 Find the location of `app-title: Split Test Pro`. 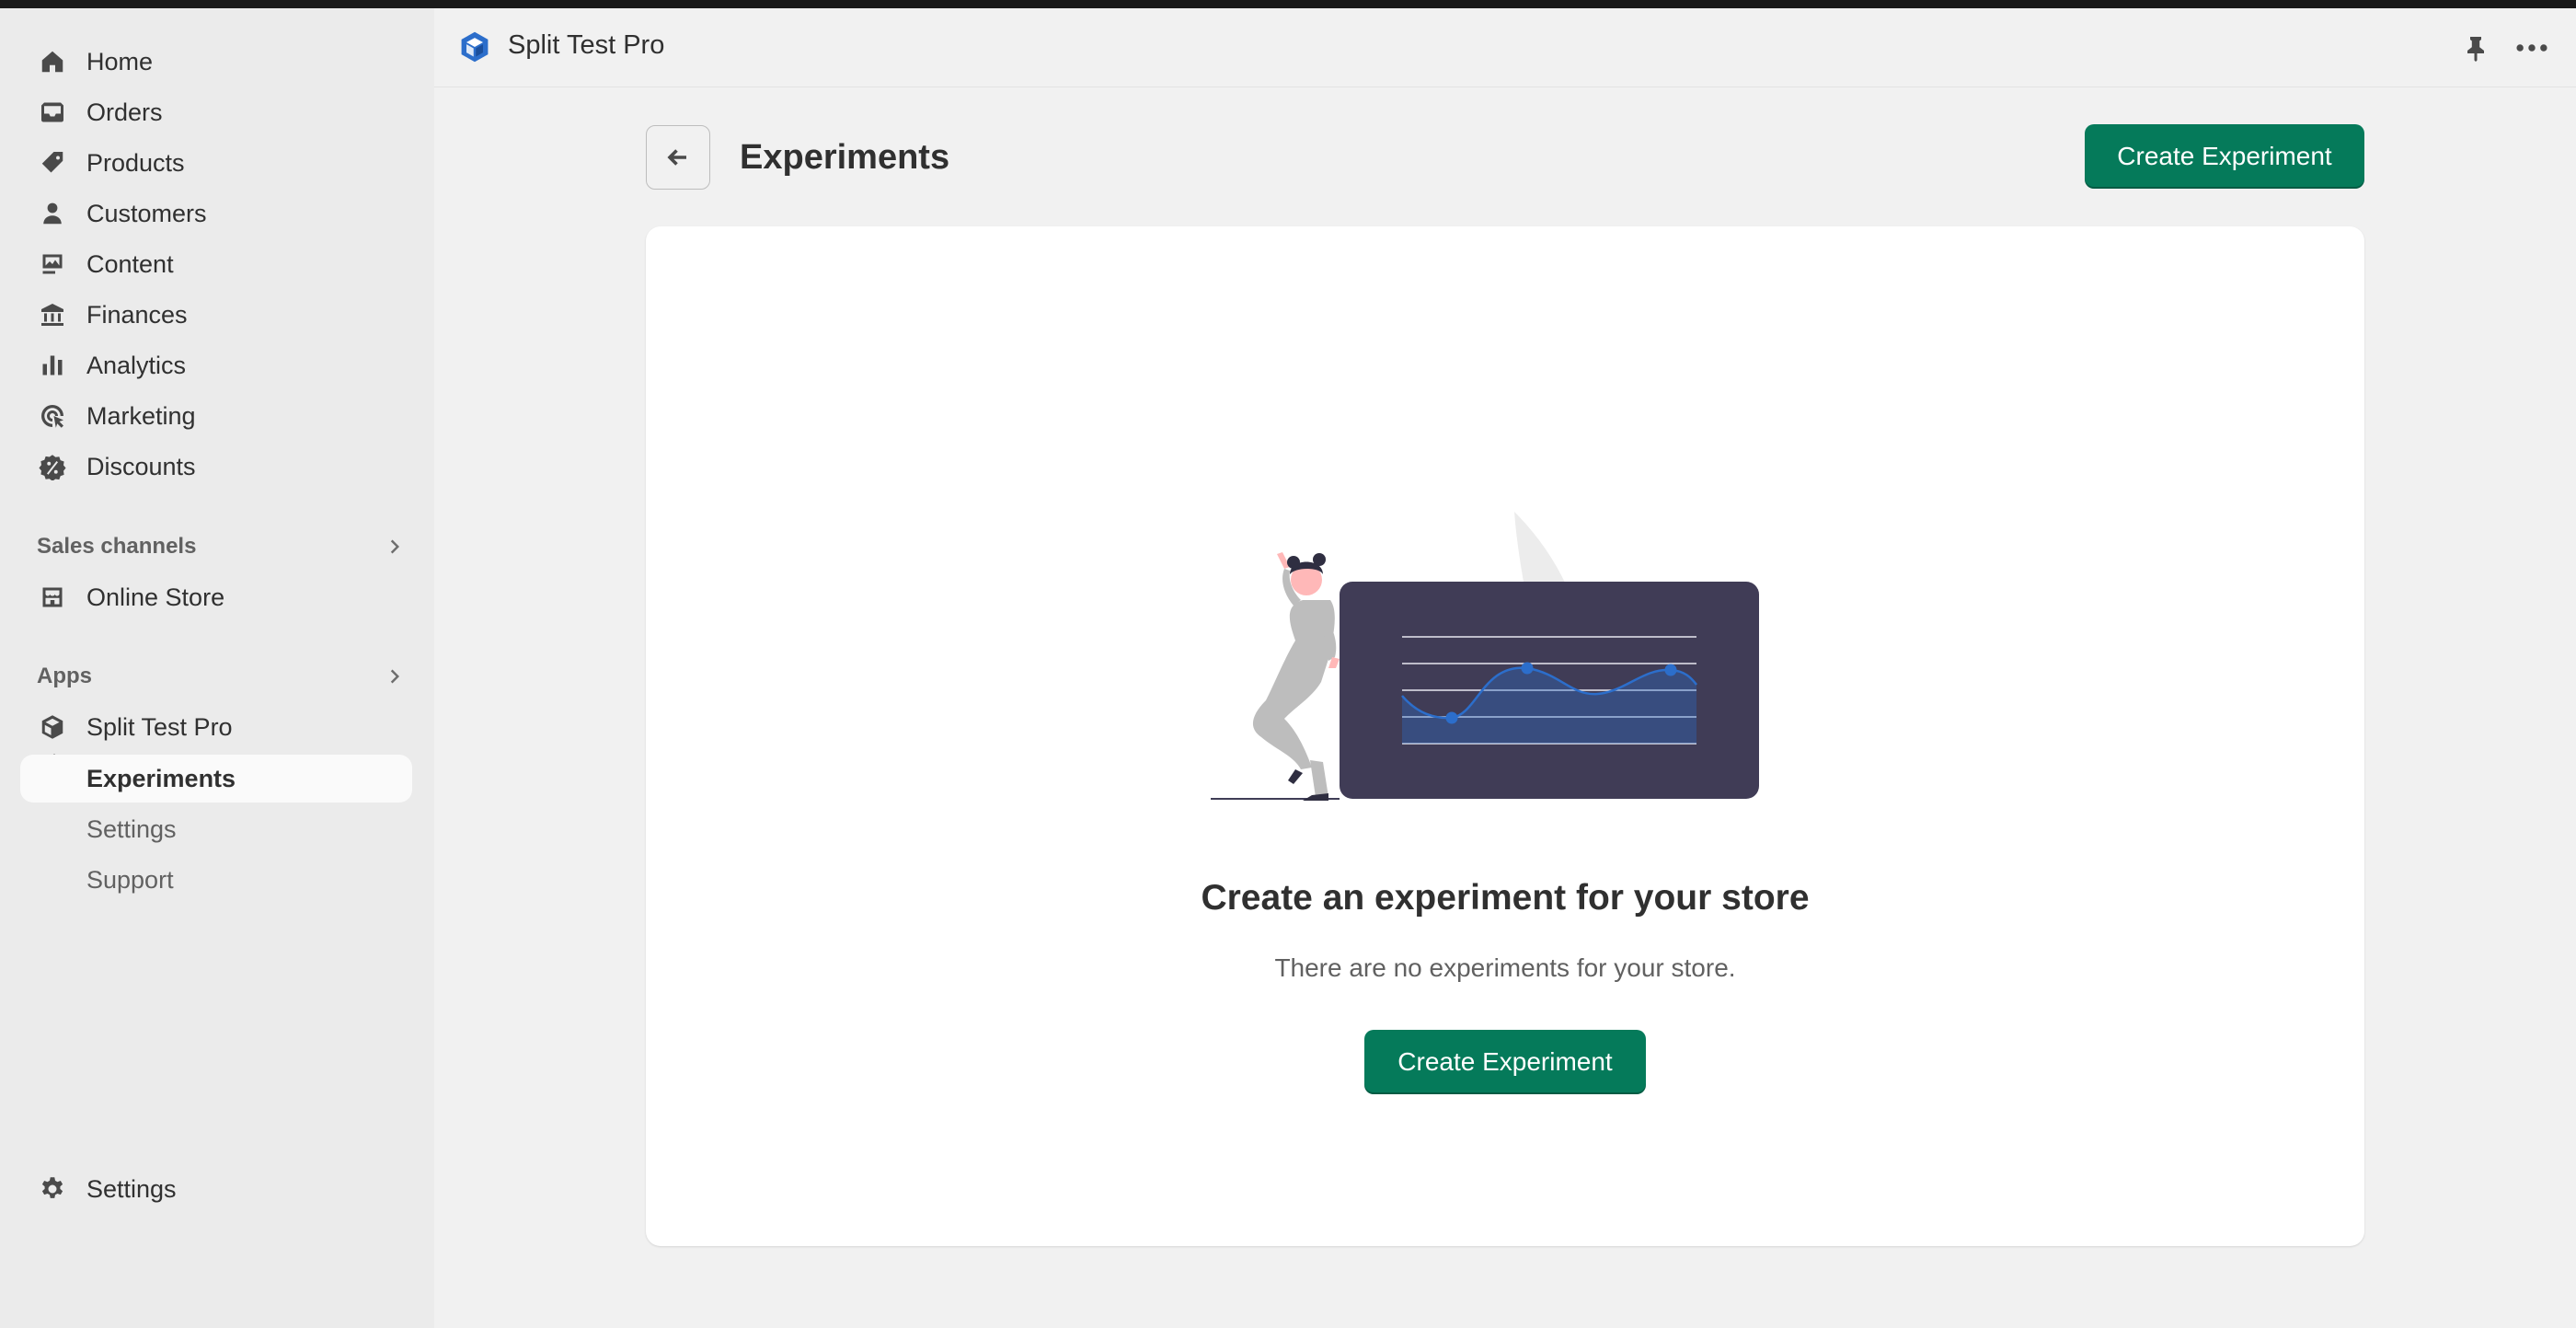

app-title: Split Test Pro is located at coordinates (586, 45).